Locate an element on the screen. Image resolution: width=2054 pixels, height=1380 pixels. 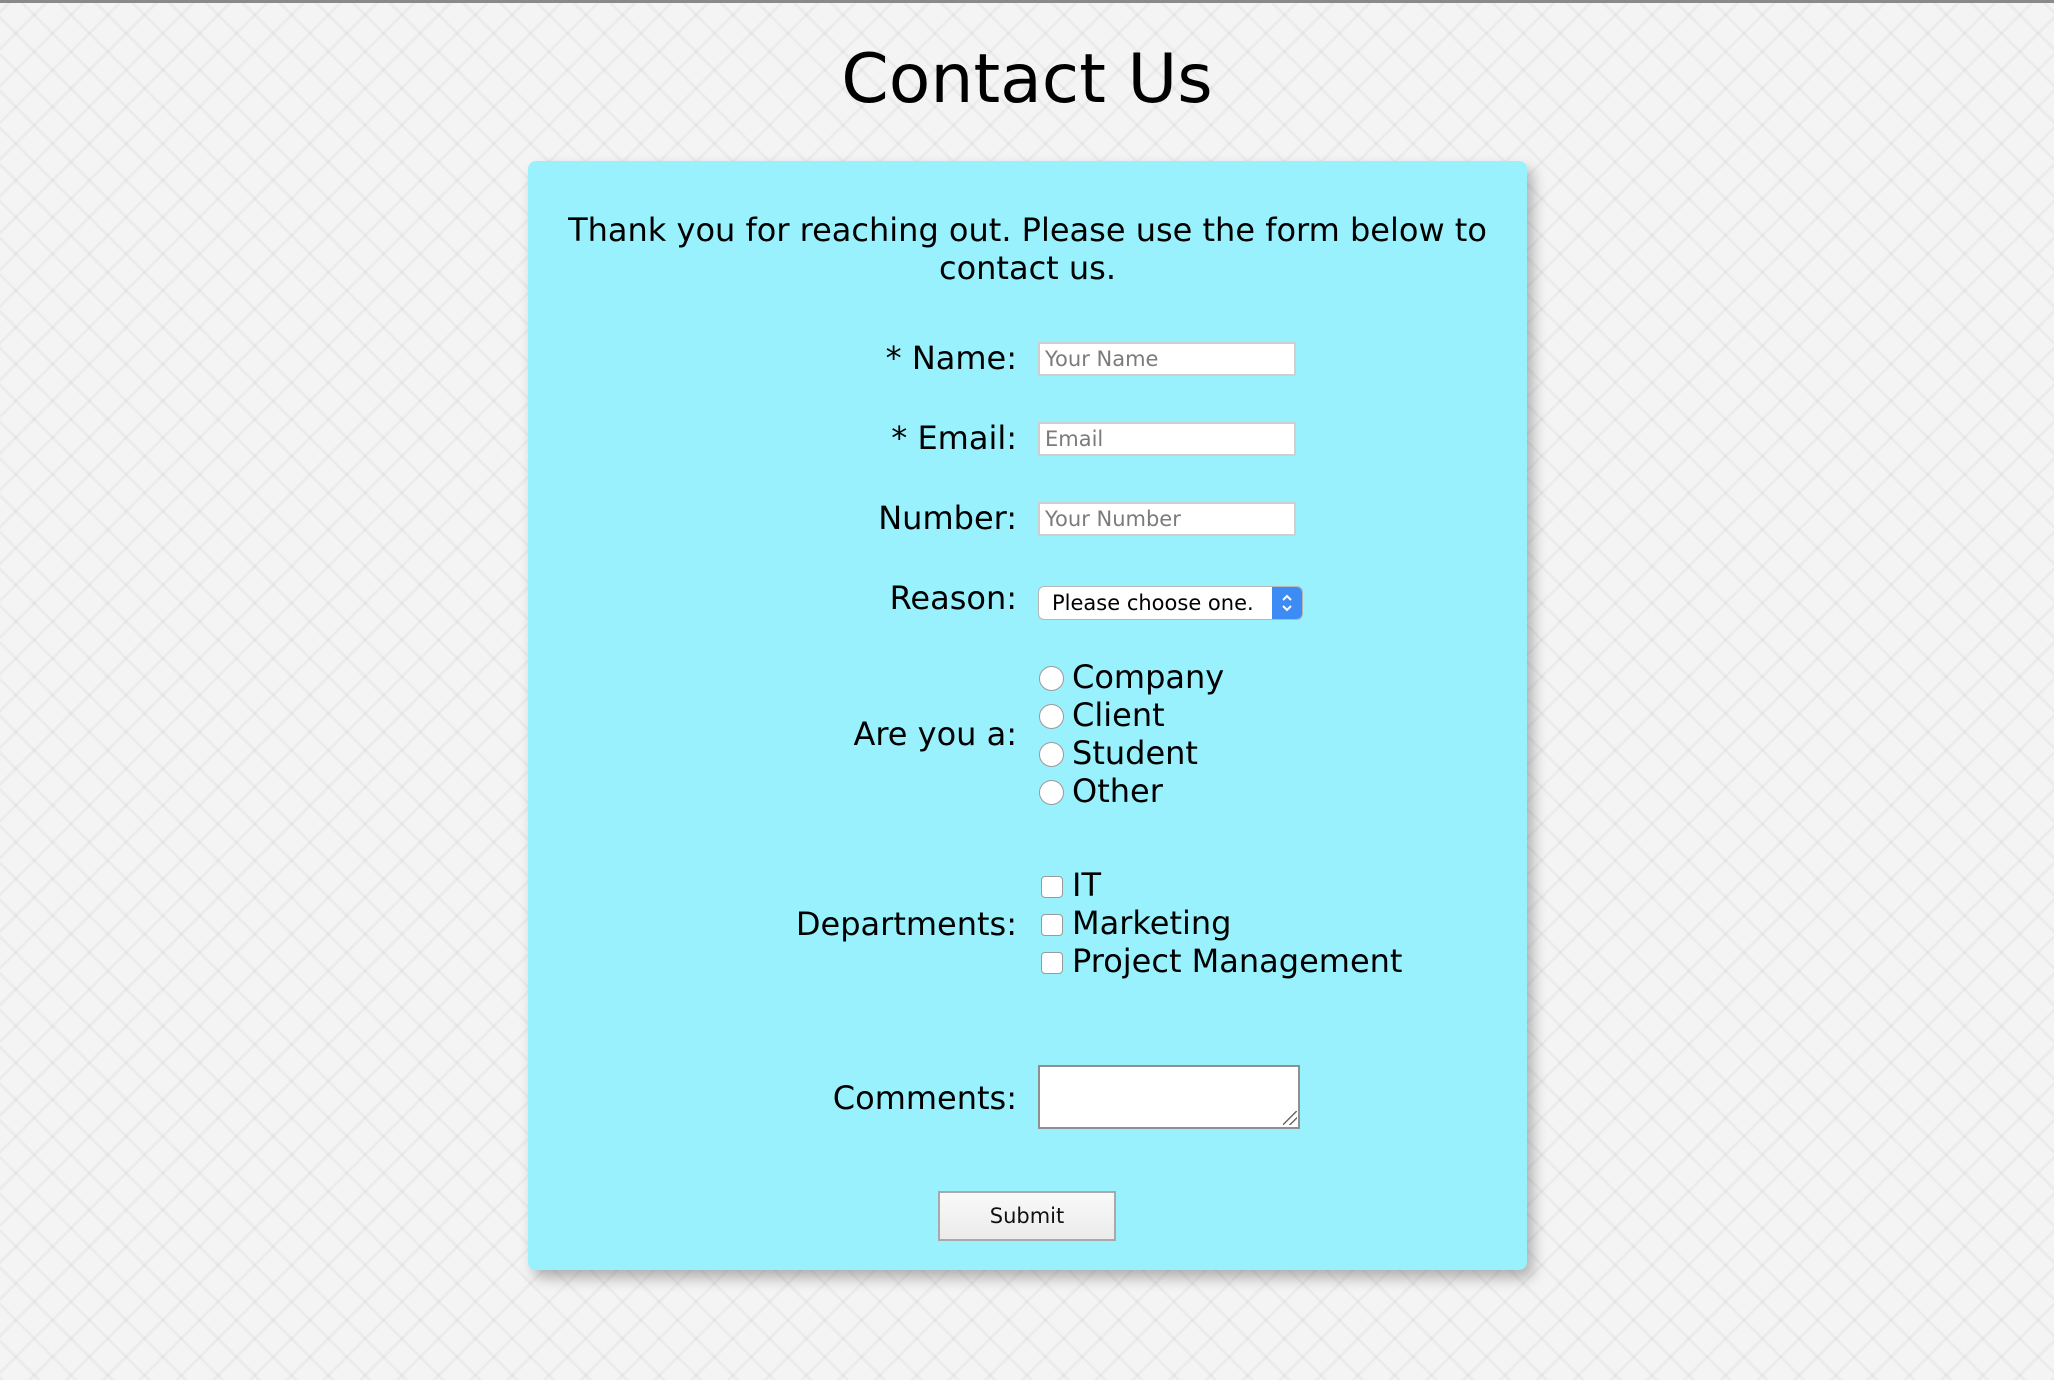
page-title: Contact Us is located at coordinates (1027, 79).